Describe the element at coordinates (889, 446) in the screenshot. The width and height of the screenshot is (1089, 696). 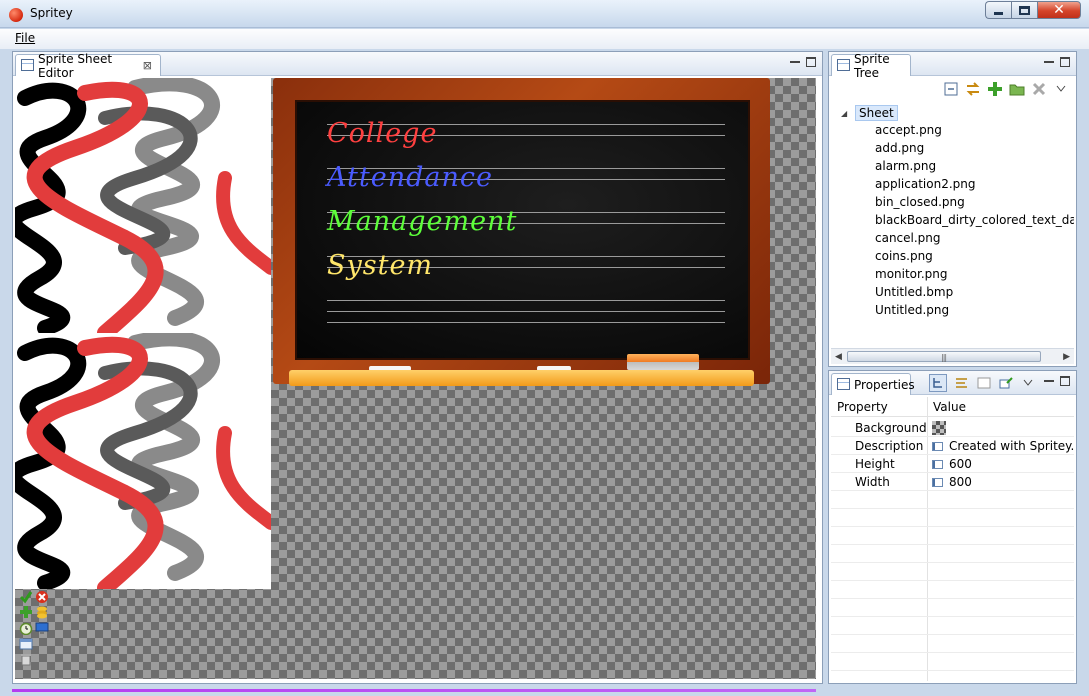
I see `property-name: Description` at that location.